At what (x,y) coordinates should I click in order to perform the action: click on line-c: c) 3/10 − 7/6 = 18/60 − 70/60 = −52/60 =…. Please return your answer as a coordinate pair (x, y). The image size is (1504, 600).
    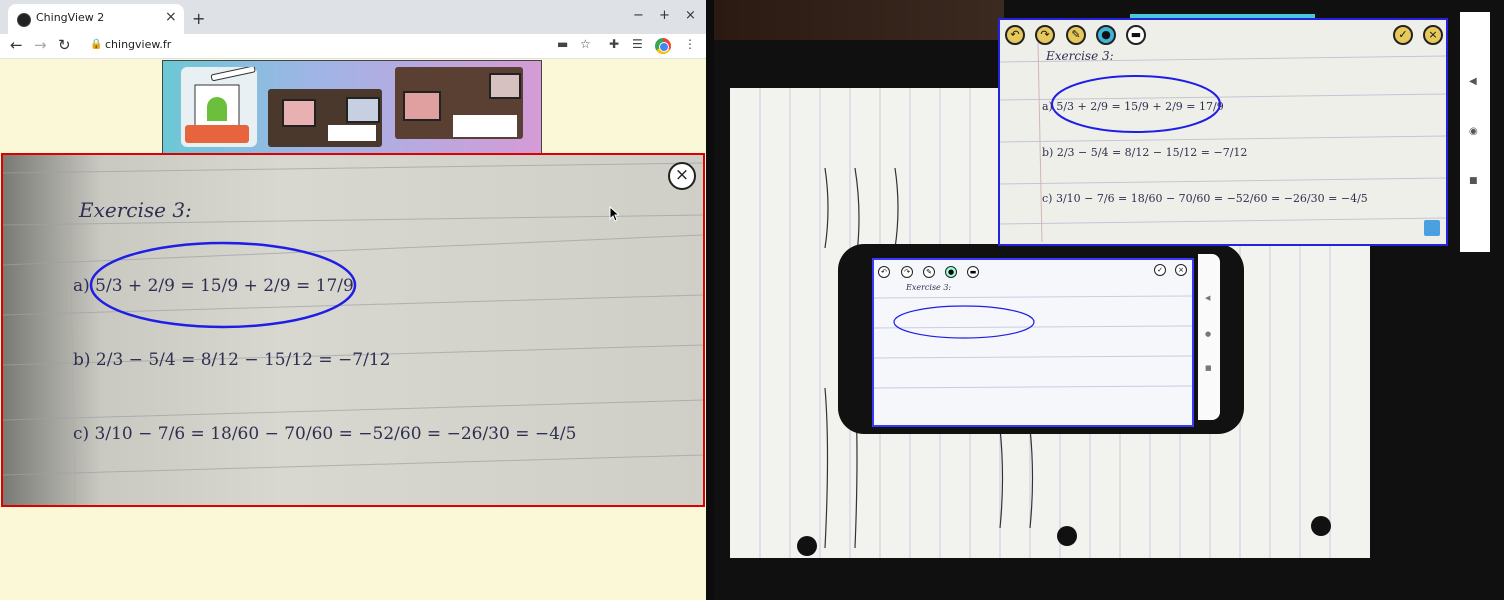
    Looking at the image, I should click on (324, 434).